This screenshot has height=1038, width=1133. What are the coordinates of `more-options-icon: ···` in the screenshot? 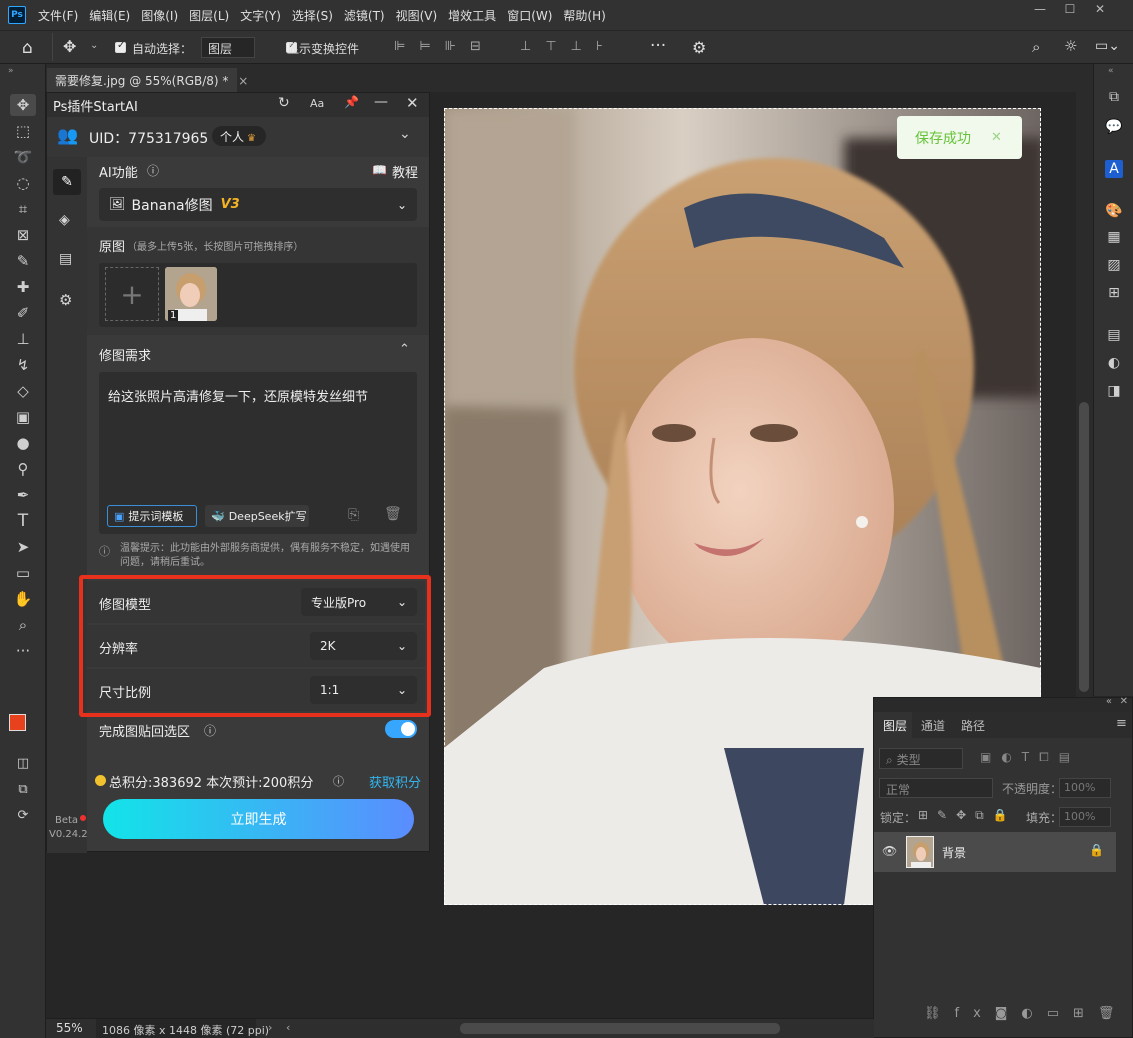 It's located at (658, 46).